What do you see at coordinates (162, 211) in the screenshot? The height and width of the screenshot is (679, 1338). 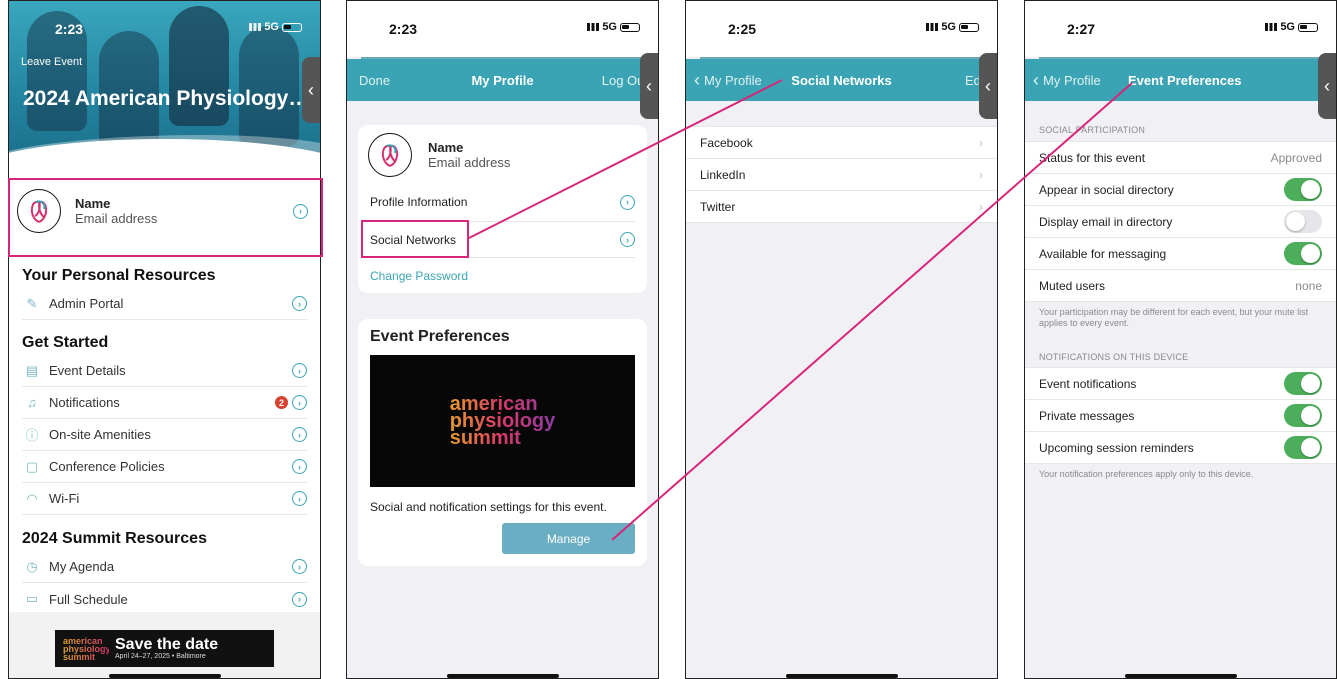 I see `profile-card: Name Email address ›` at bounding box center [162, 211].